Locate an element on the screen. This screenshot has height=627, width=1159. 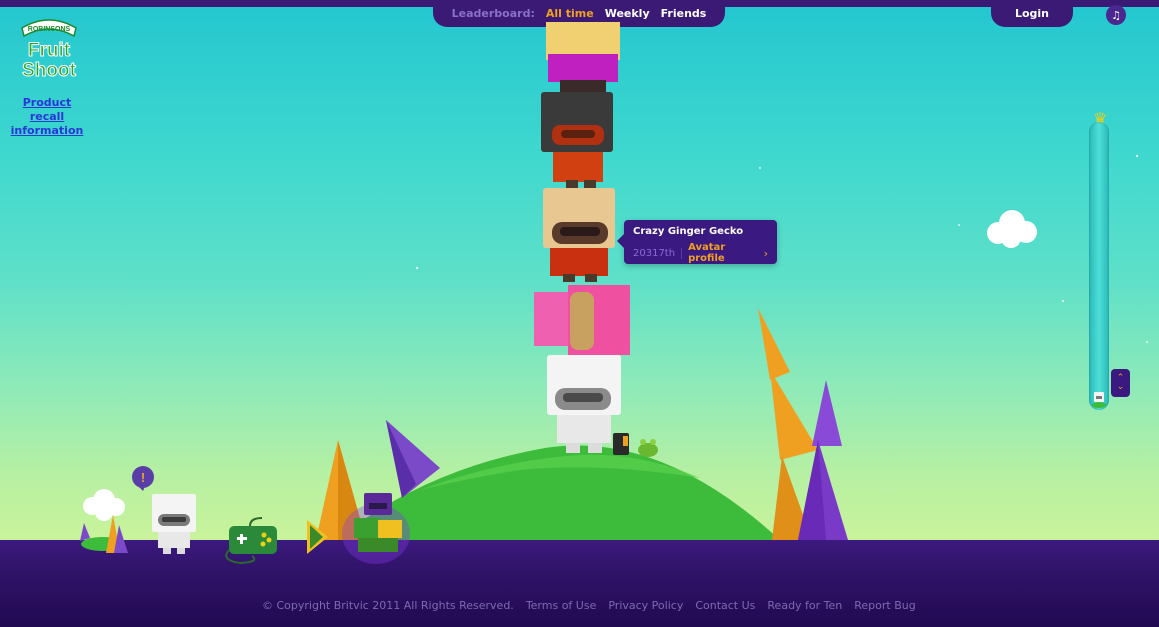
footer-link-terms: Terms of Use is located at coordinates (561, 606).